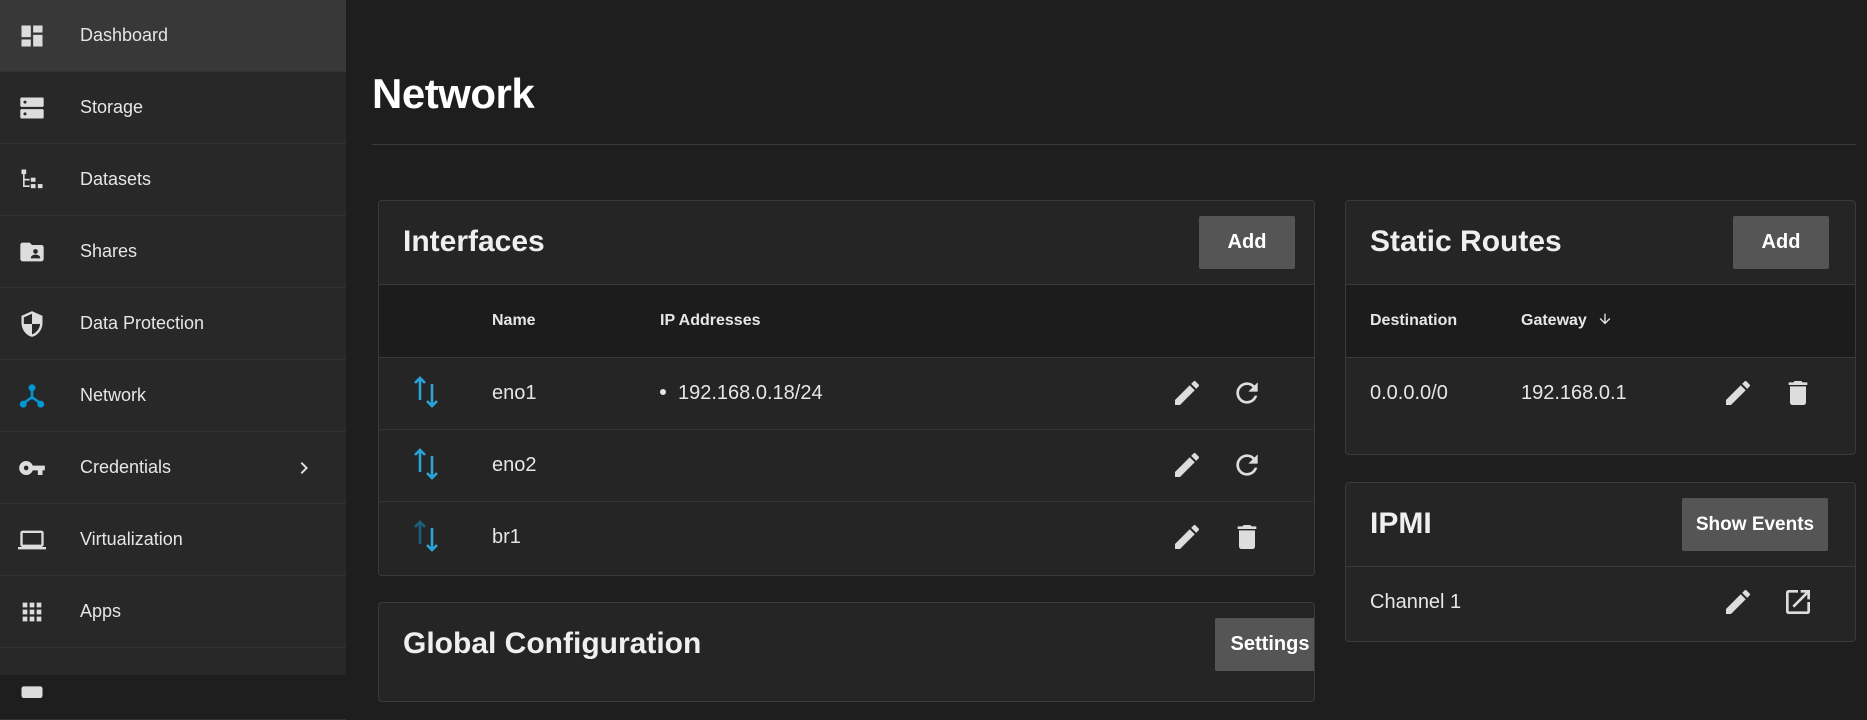 This screenshot has width=1867, height=720. What do you see at coordinates (427, 536) in the screenshot?
I see `interface-partial-icon` at bounding box center [427, 536].